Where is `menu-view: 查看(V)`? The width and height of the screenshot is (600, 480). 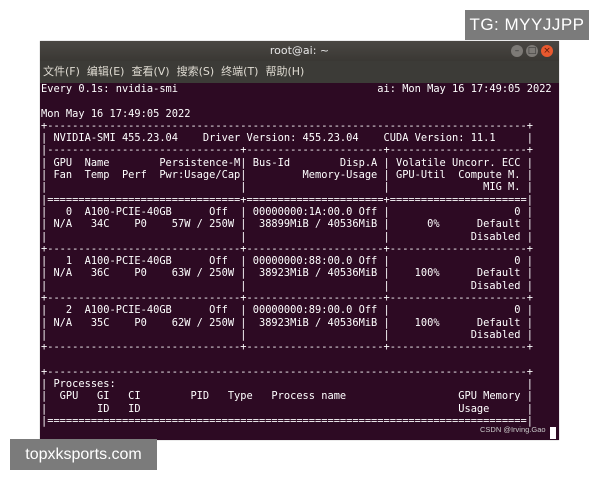
menu-view: 查看(V) is located at coordinates (150, 72).